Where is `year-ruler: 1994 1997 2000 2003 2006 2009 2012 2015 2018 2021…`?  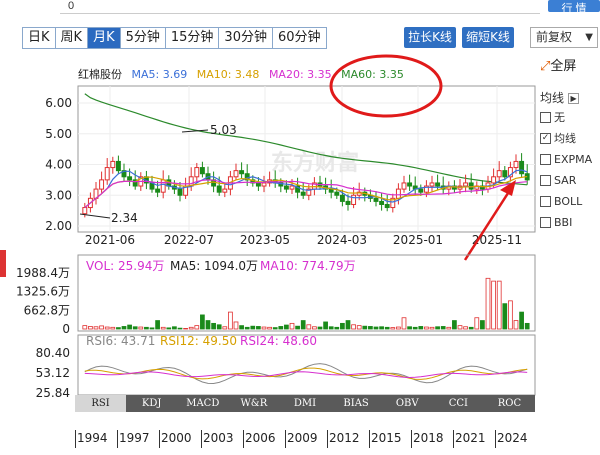
year-ruler: 1994 1997 2000 2003 2006 2009 2012 2015 2018 2021… is located at coordinates (306, 439).